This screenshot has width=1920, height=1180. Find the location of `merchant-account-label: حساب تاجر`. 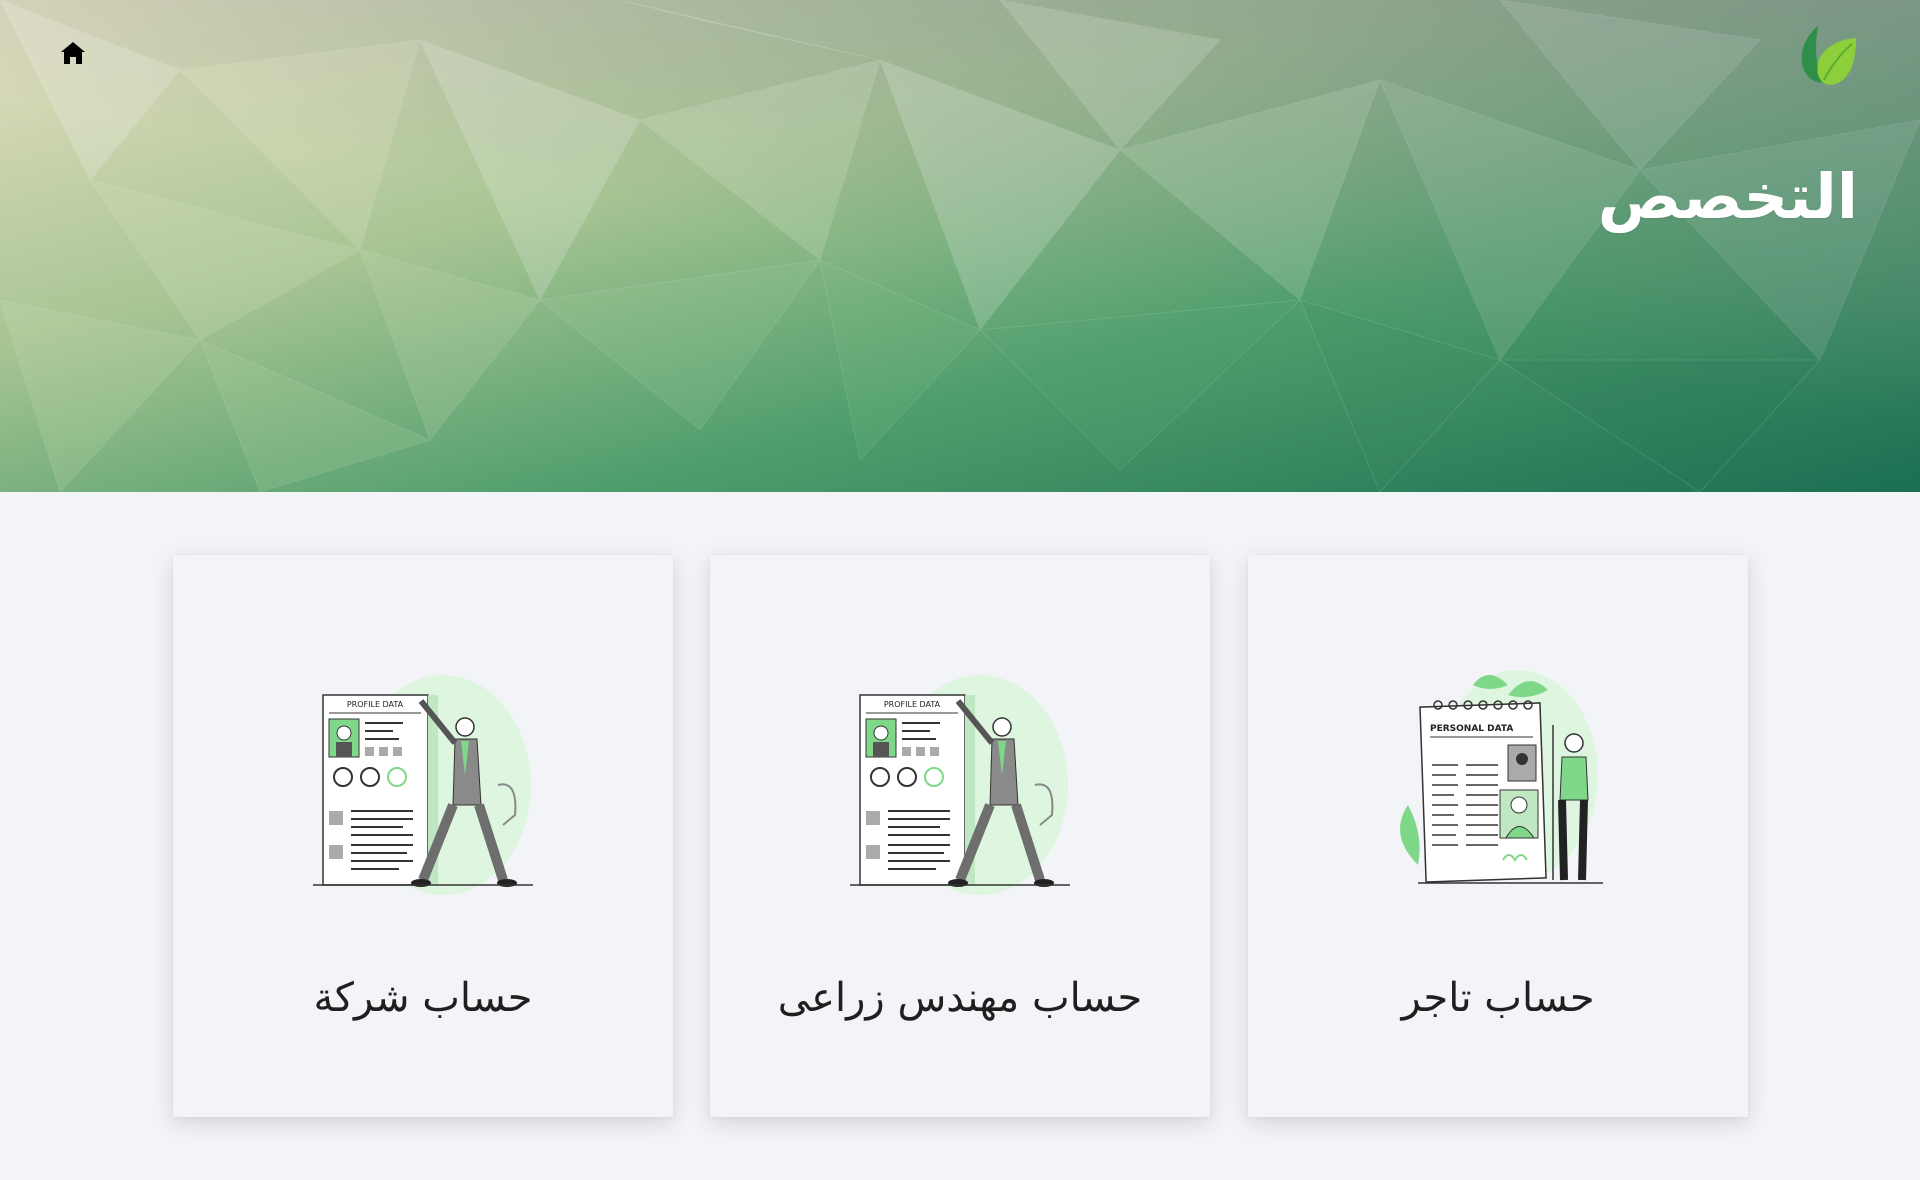

merchant-account-label: حساب تاجر is located at coordinates (1498, 998).